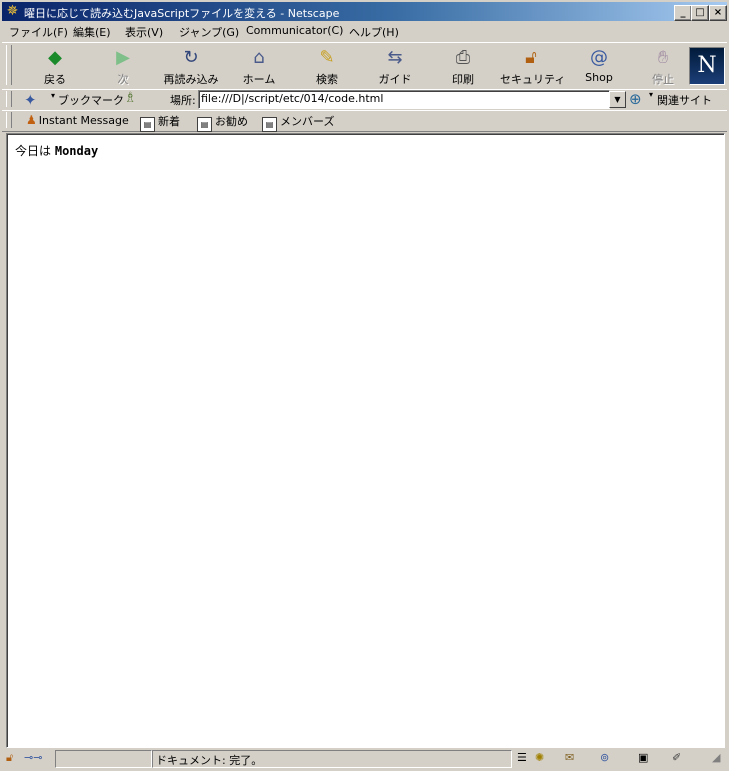 The height and width of the screenshot is (771, 729). What do you see at coordinates (684, 100) in the screenshot?
I see `related-links-label: 関連サイト` at bounding box center [684, 100].